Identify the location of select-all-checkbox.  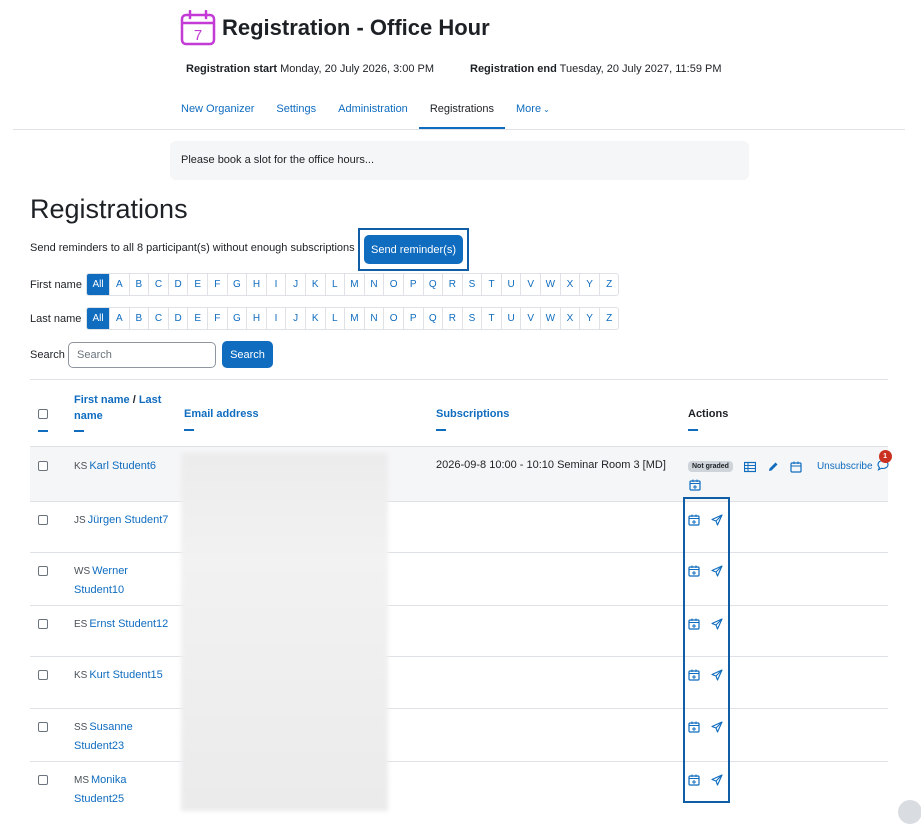
(43, 414).